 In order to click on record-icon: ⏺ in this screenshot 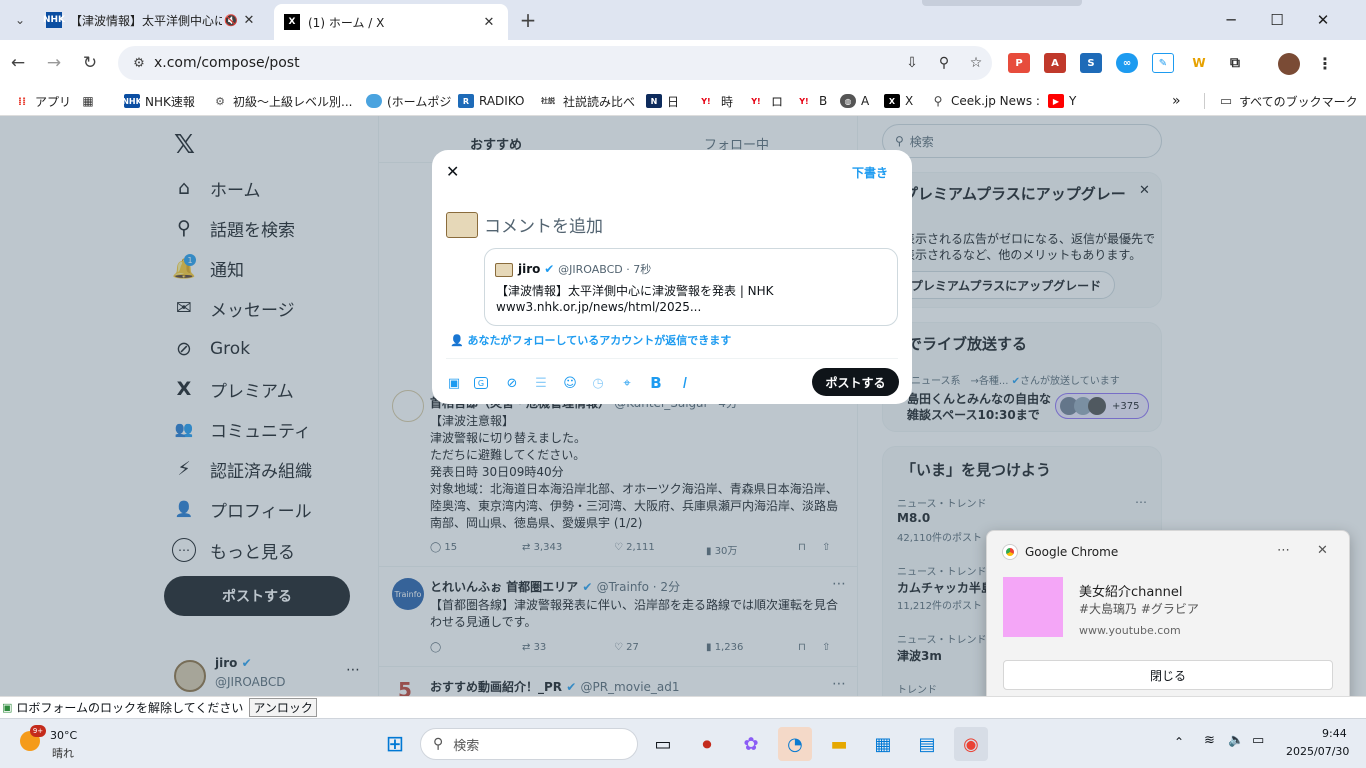, I will do `click(707, 744)`.